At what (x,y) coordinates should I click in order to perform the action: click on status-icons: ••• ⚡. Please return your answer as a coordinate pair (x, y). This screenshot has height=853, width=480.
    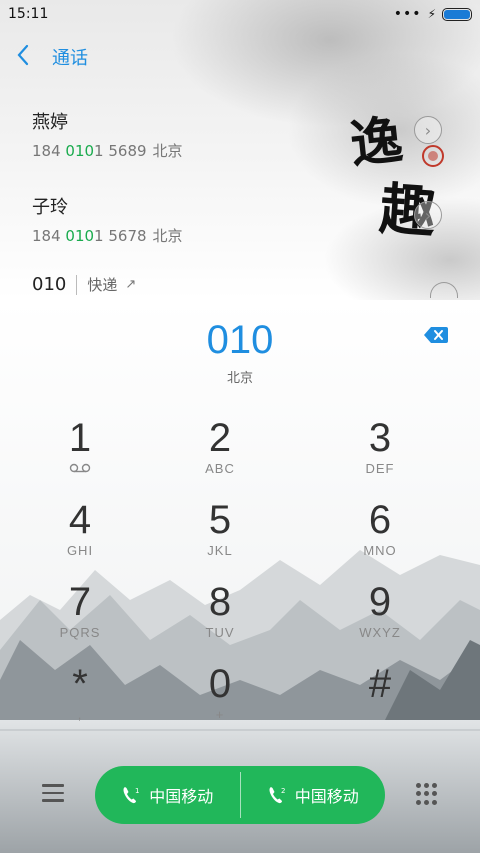
    Looking at the image, I should click on (433, 14).